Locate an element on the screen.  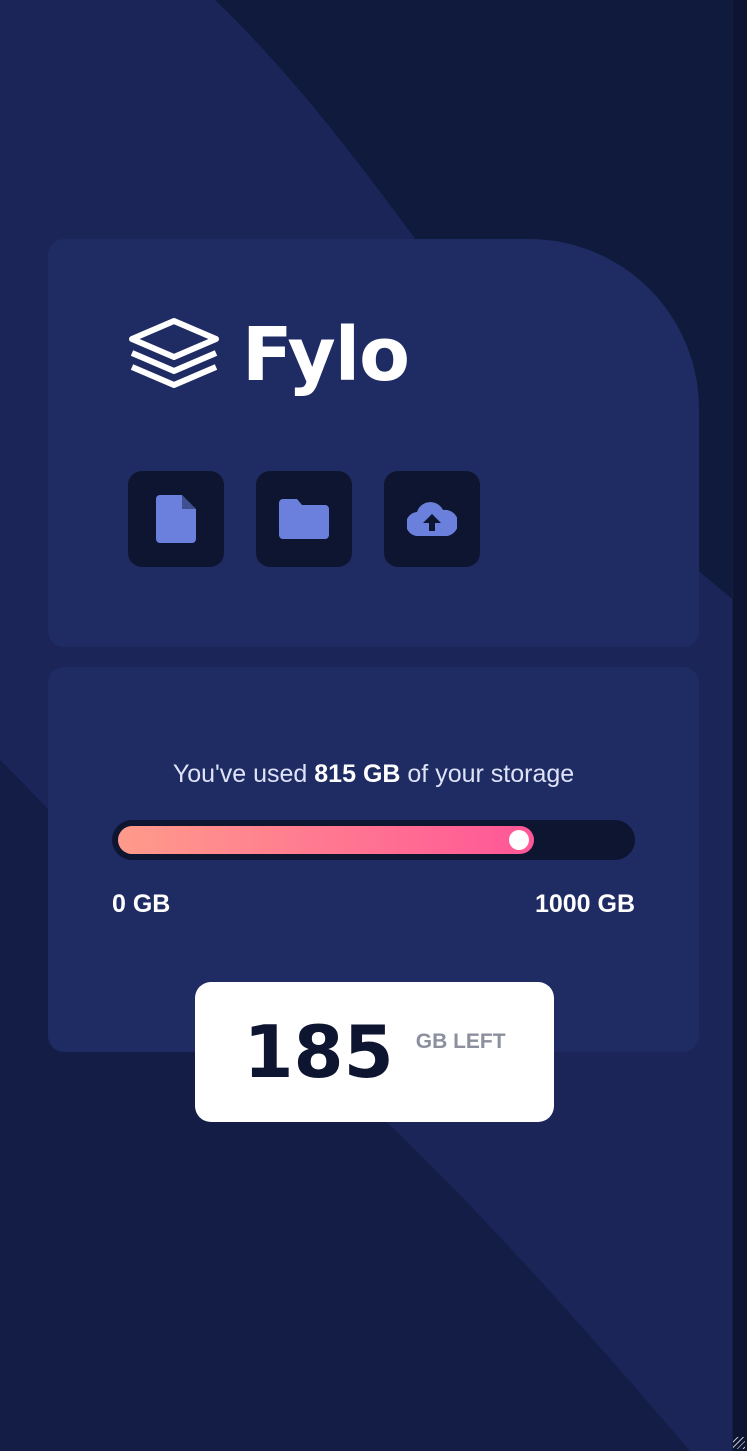
scrollbar-track is located at coordinates (739, 725).